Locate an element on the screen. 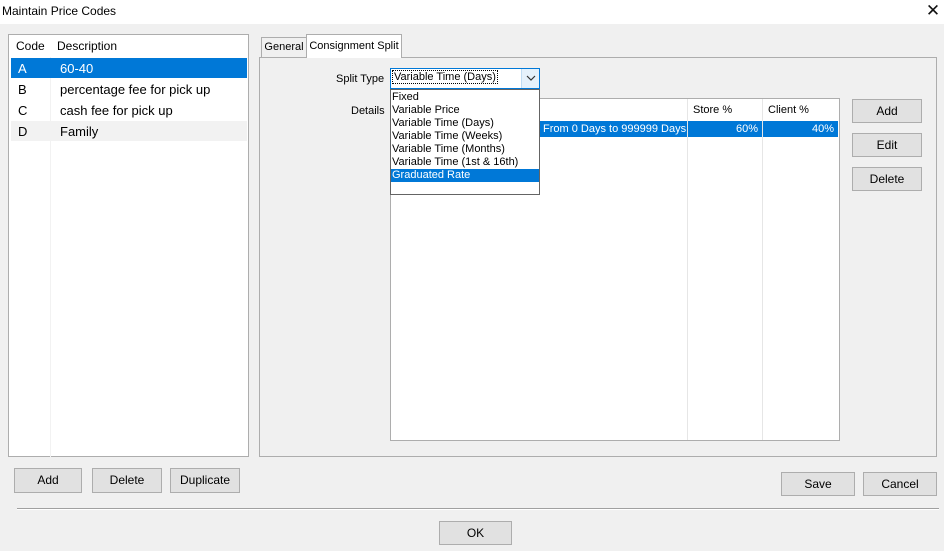  code-cell: A is located at coordinates (22, 68).